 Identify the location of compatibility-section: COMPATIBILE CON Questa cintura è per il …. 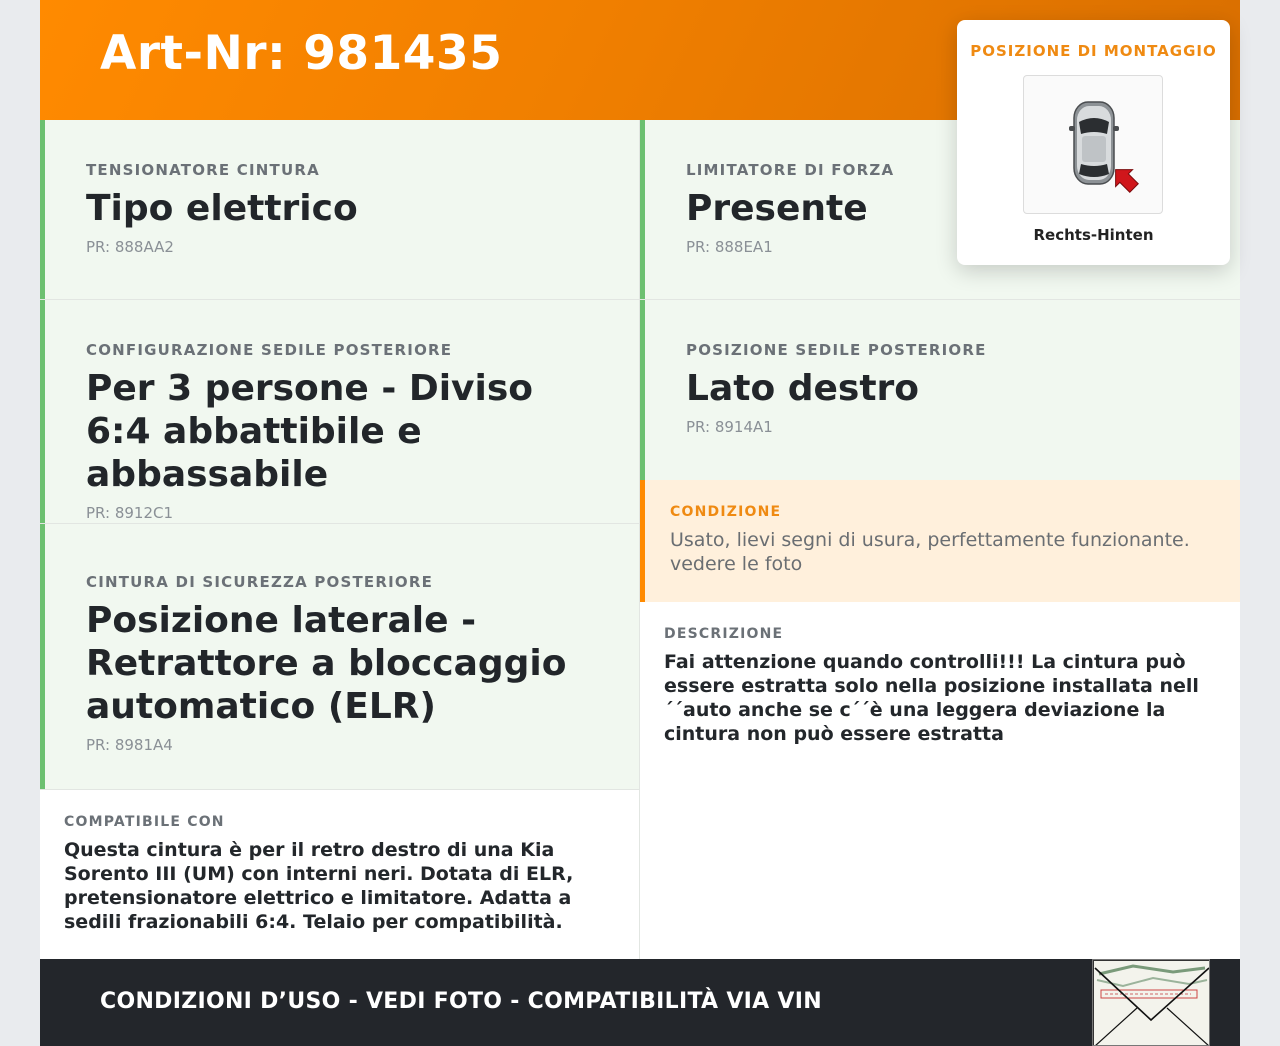
(339, 874).